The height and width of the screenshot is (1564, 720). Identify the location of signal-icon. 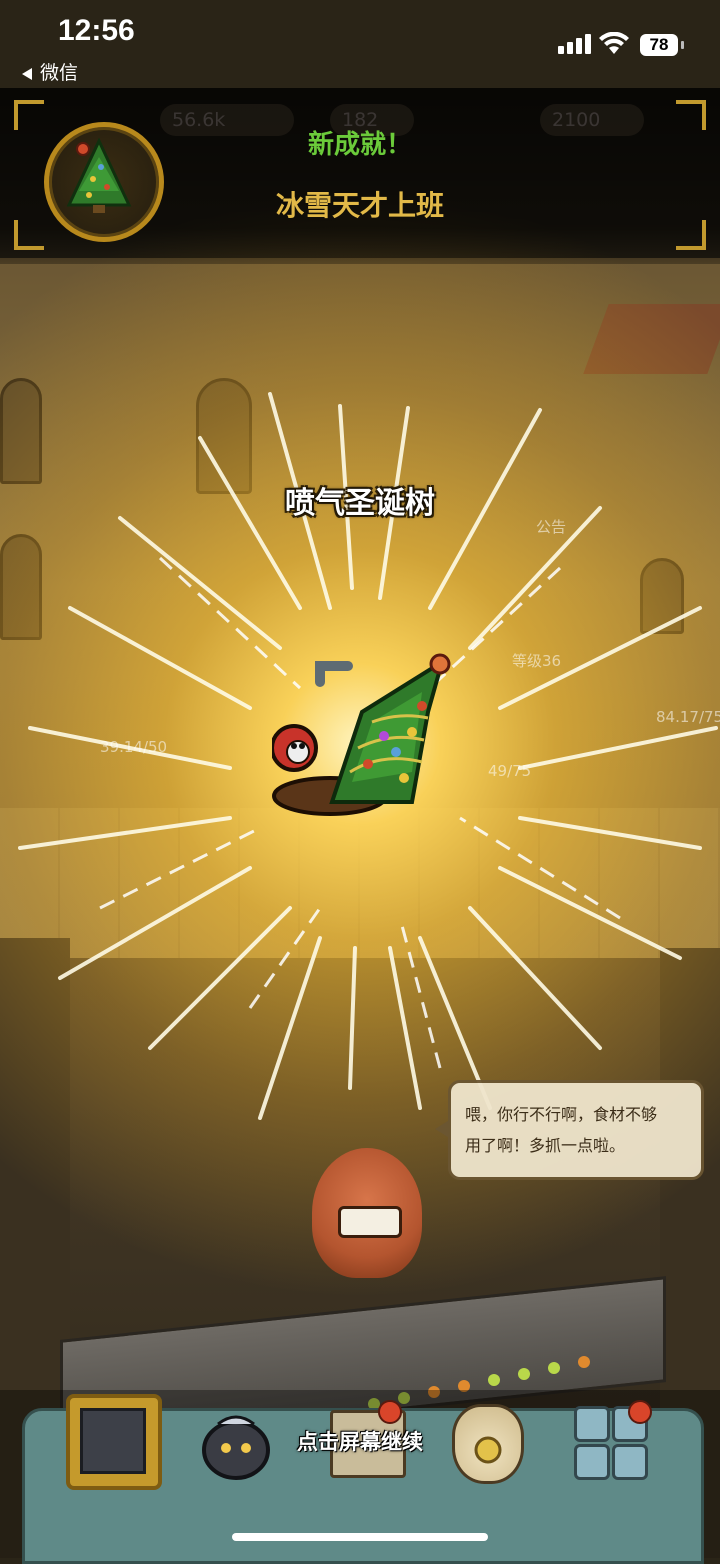
(574, 44).